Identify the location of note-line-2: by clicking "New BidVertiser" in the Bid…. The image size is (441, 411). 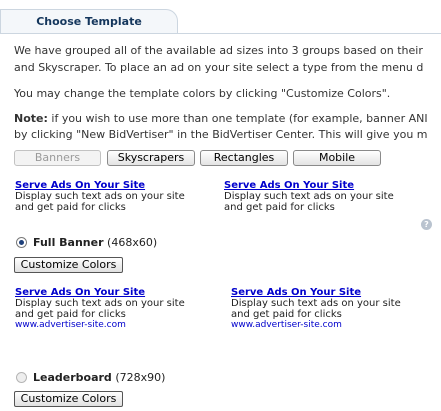
(221, 134).